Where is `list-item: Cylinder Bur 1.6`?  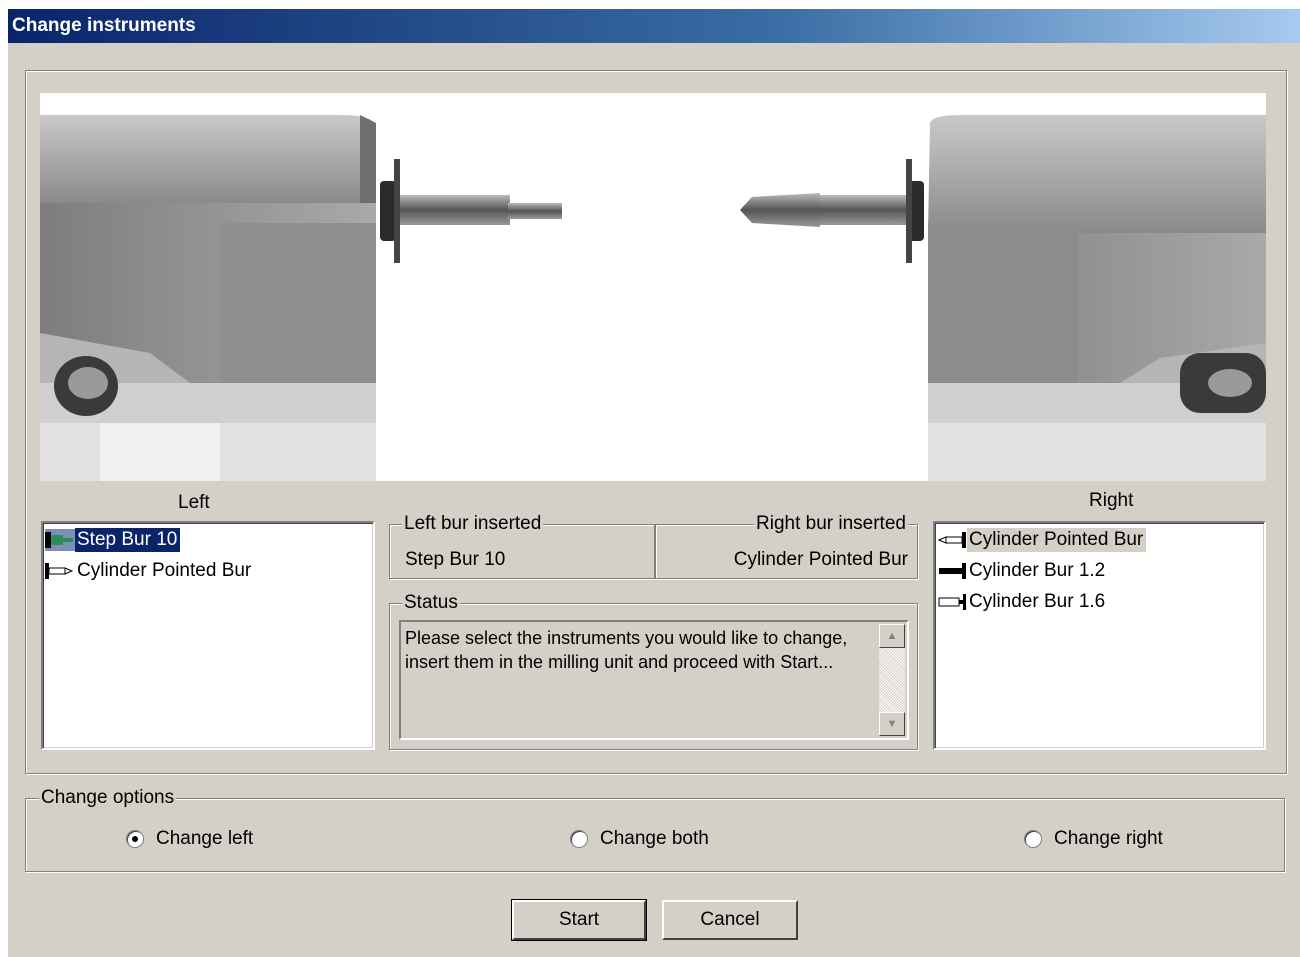 list-item: Cylinder Bur 1.6 is located at coordinates (1022, 602).